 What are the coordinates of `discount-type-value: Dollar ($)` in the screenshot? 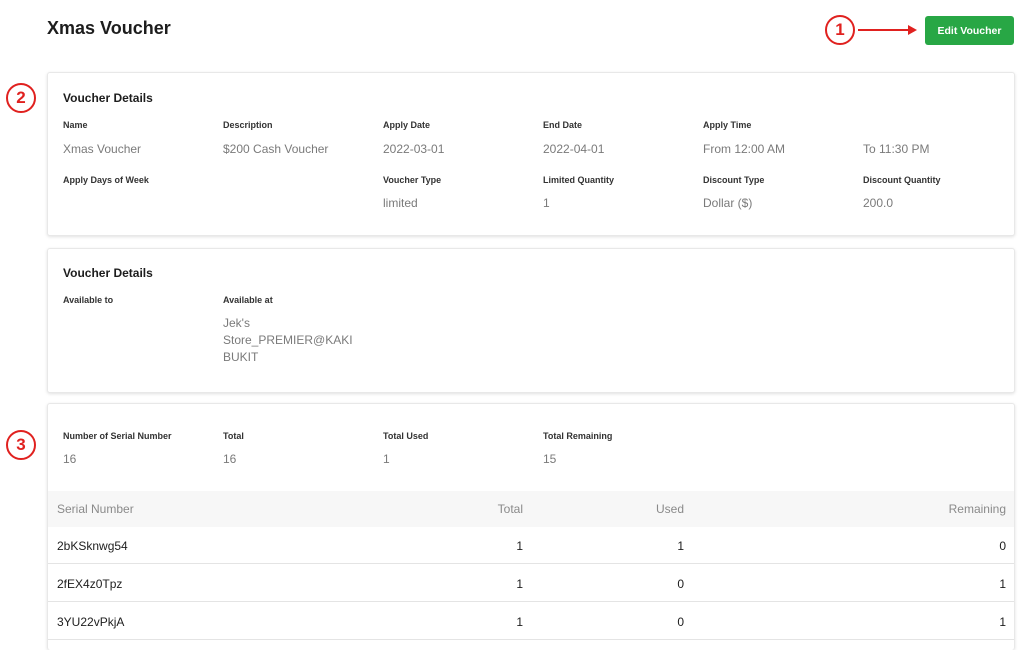 It's located at (728, 203).